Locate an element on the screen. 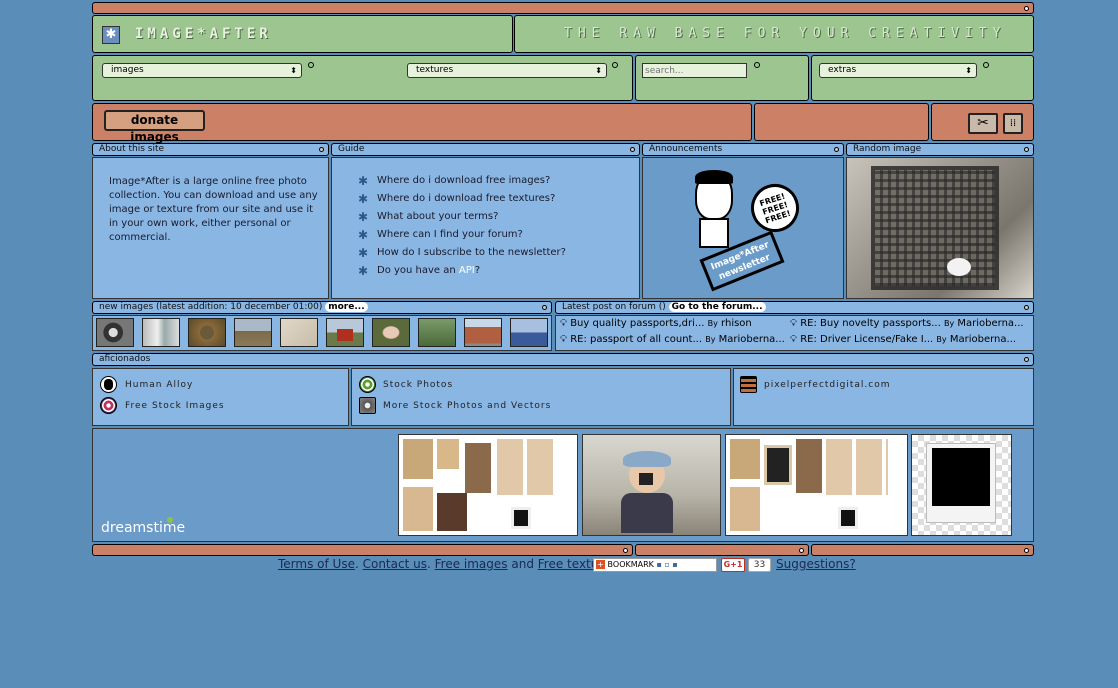 This screenshot has width=1118, height=688. search-go-icon is located at coordinates (757, 65).